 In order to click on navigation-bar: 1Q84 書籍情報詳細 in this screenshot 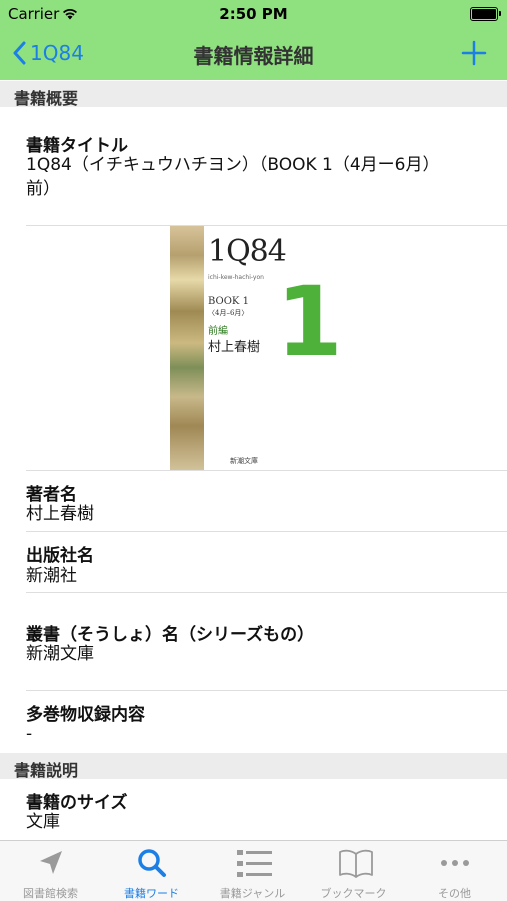, I will do `click(253, 54)`.